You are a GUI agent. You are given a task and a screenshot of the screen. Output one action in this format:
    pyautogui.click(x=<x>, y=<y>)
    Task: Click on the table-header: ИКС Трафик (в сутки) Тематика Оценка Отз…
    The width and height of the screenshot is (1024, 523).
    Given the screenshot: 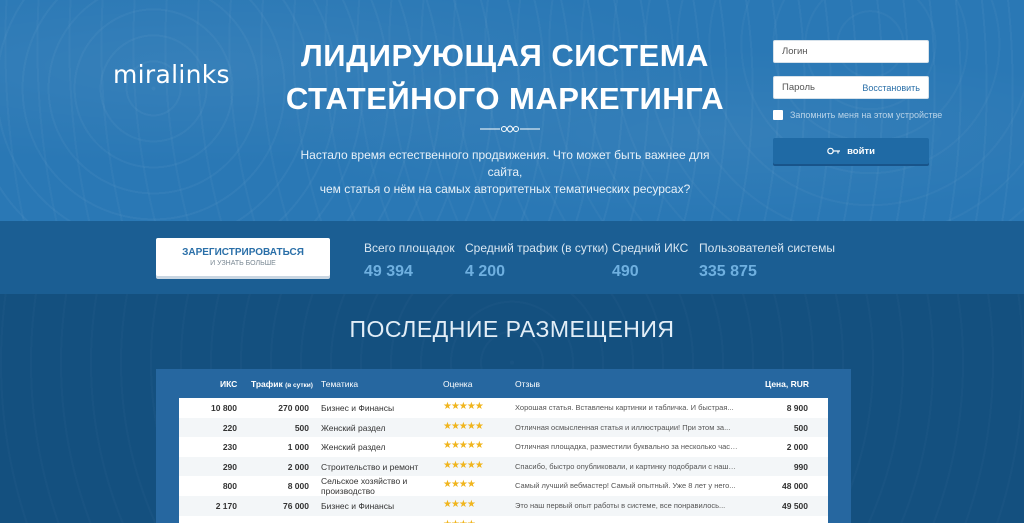 What is the action you would take?
    pyautogui.click(x=503, y=383)
    